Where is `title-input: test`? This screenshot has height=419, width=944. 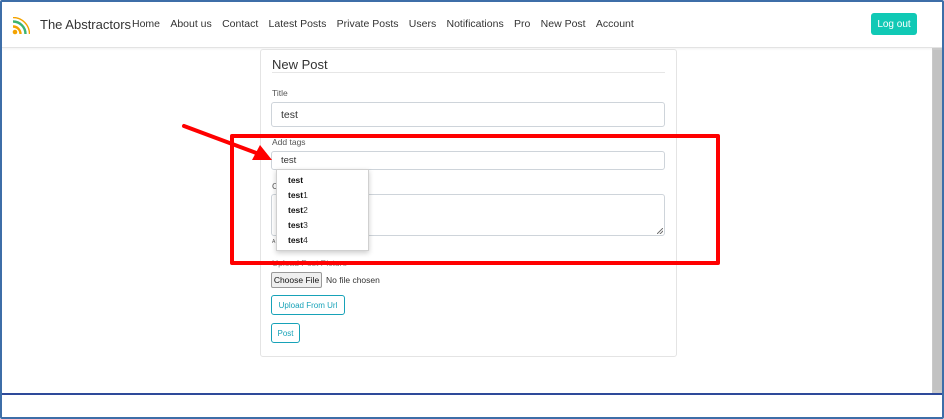
title-input: test is located at coordinates (468, 114).